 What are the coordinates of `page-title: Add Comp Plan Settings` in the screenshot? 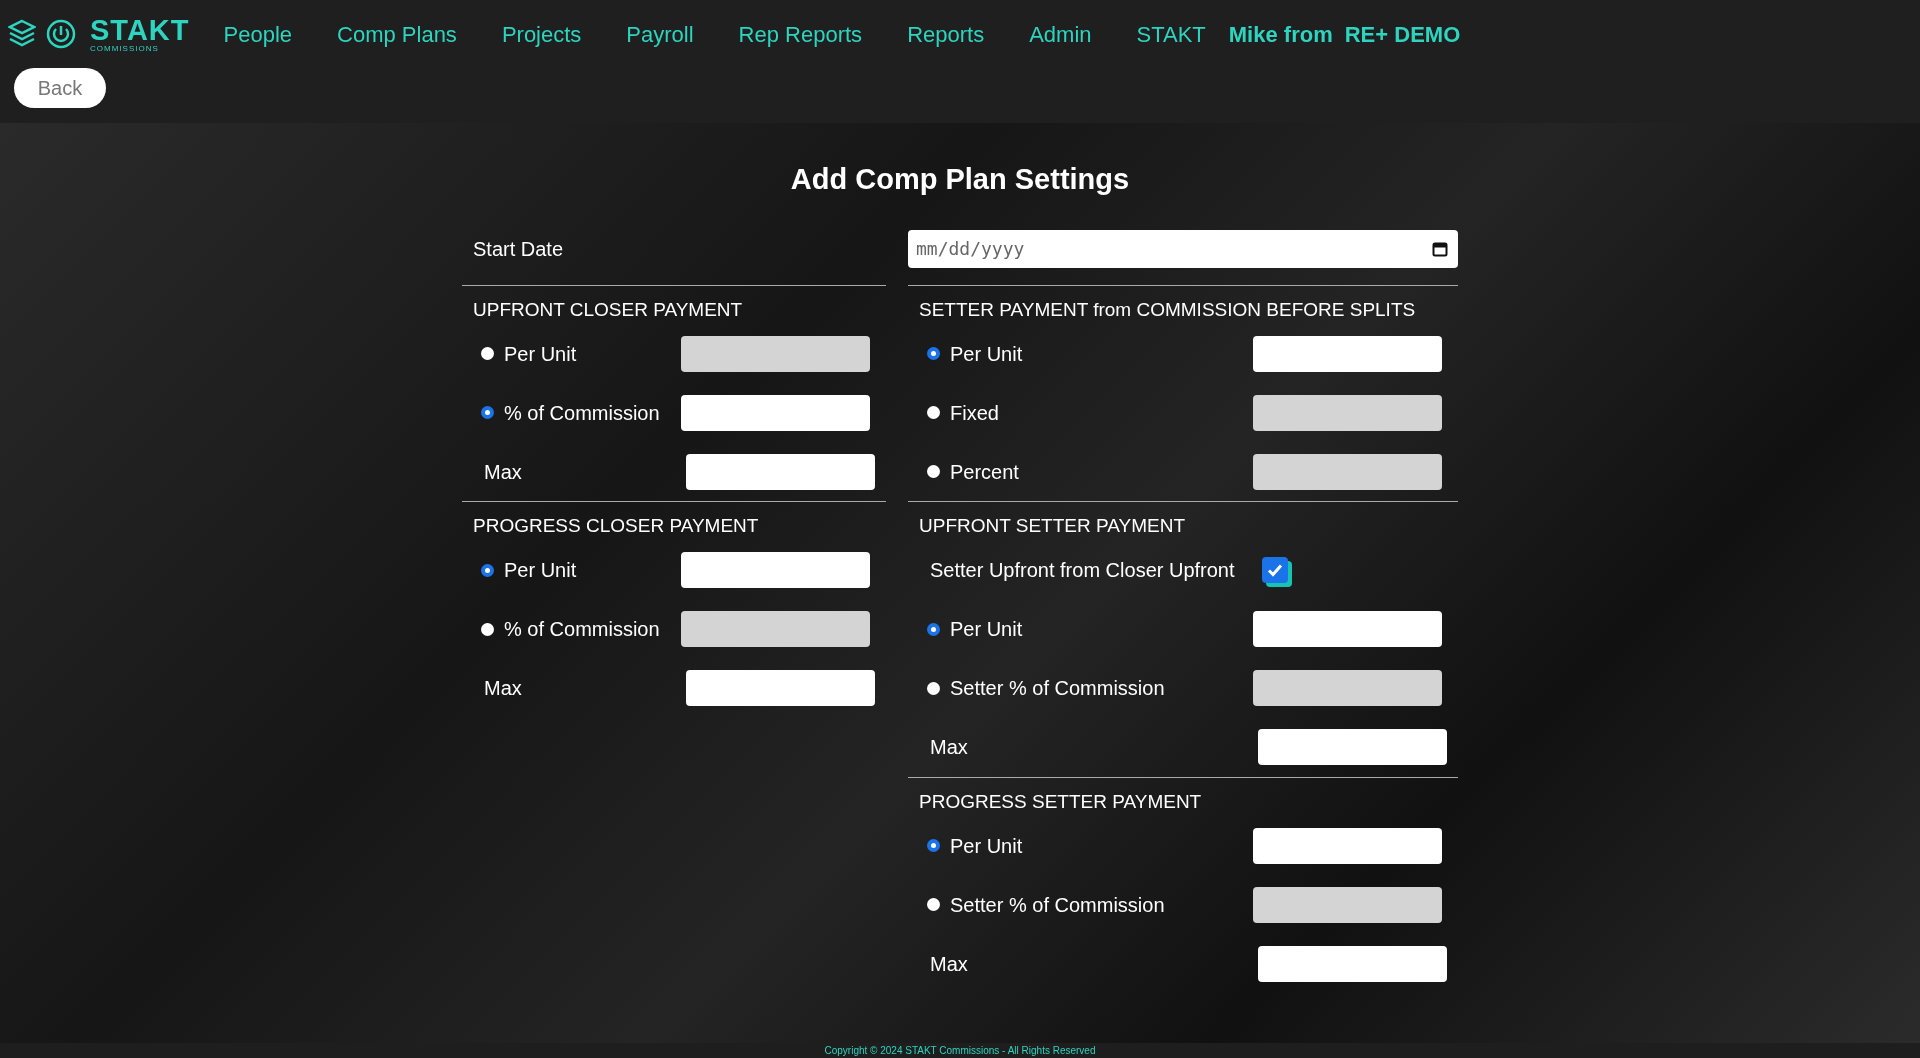 It's located at (960, 179).